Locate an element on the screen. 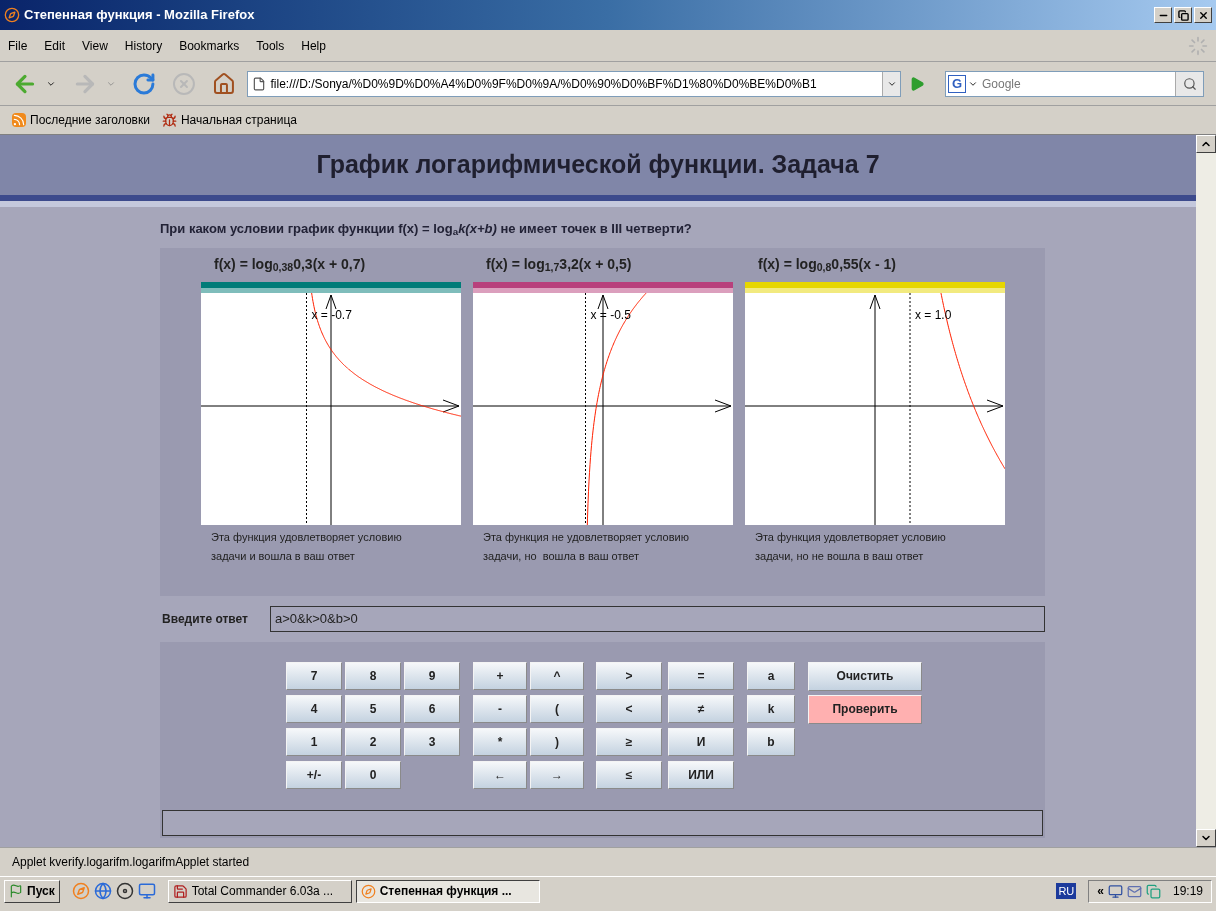  menu-item: Edit is located at coordinates (55, 45).